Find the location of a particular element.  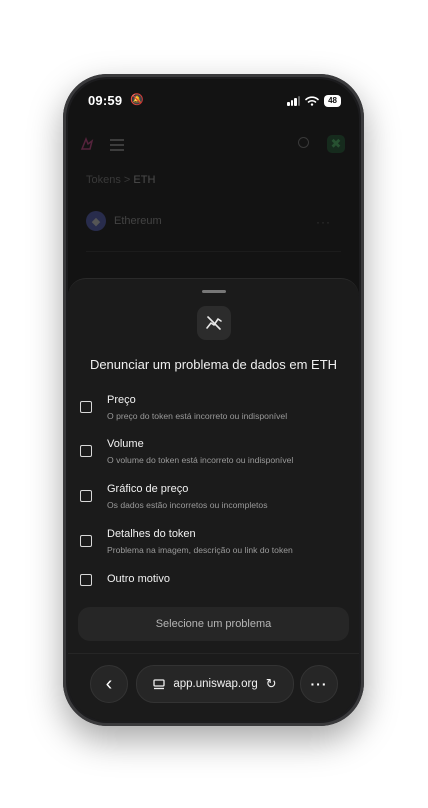

hamburger-menu-icon is located at coordinates (117, 146).